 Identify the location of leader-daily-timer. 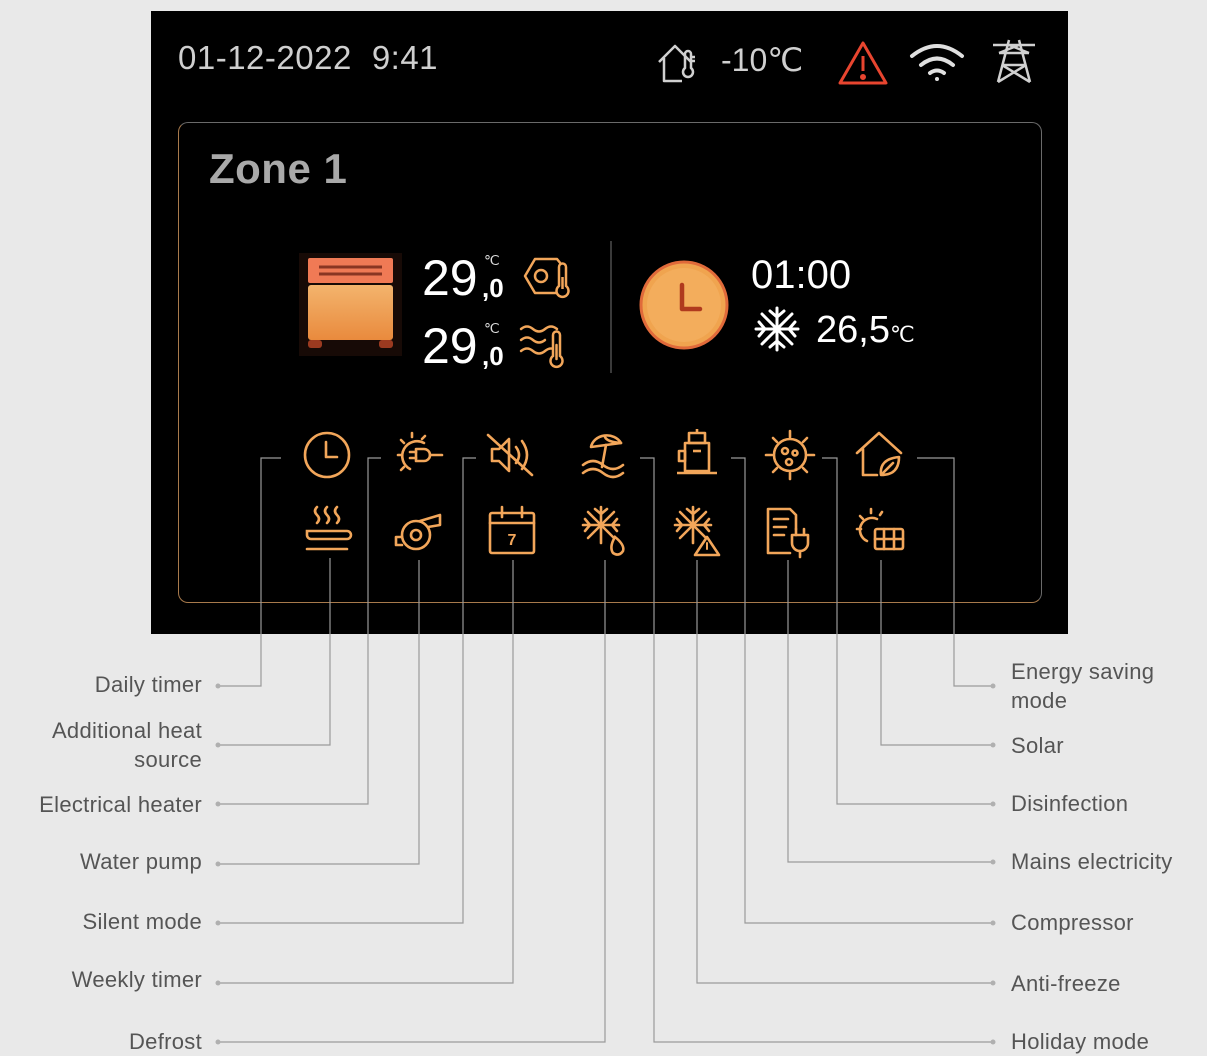
(249, 572).